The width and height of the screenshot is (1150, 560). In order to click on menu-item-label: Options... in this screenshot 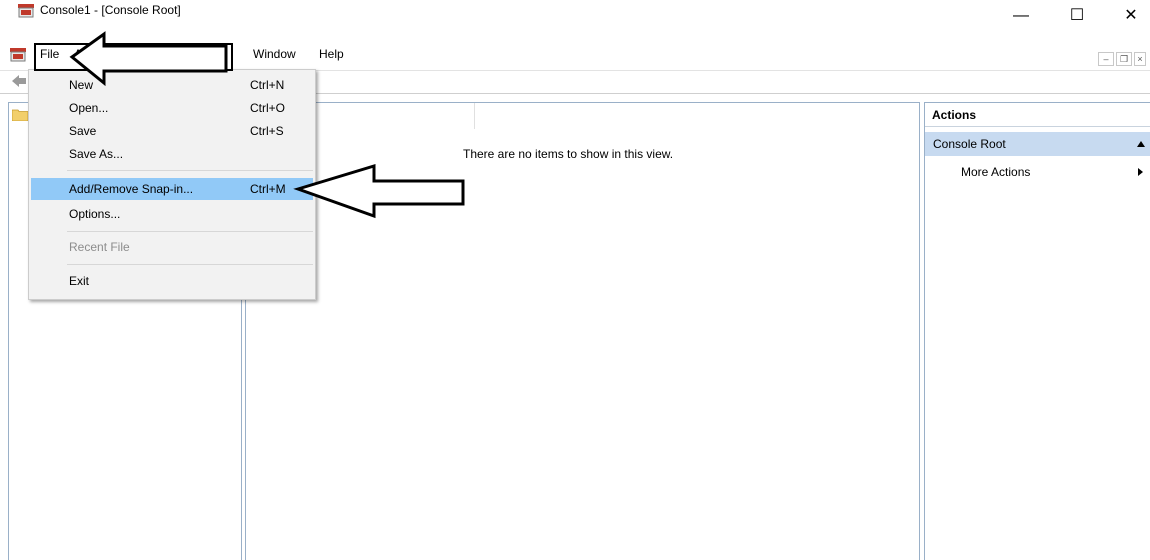, I will do `click(95, 214)`.